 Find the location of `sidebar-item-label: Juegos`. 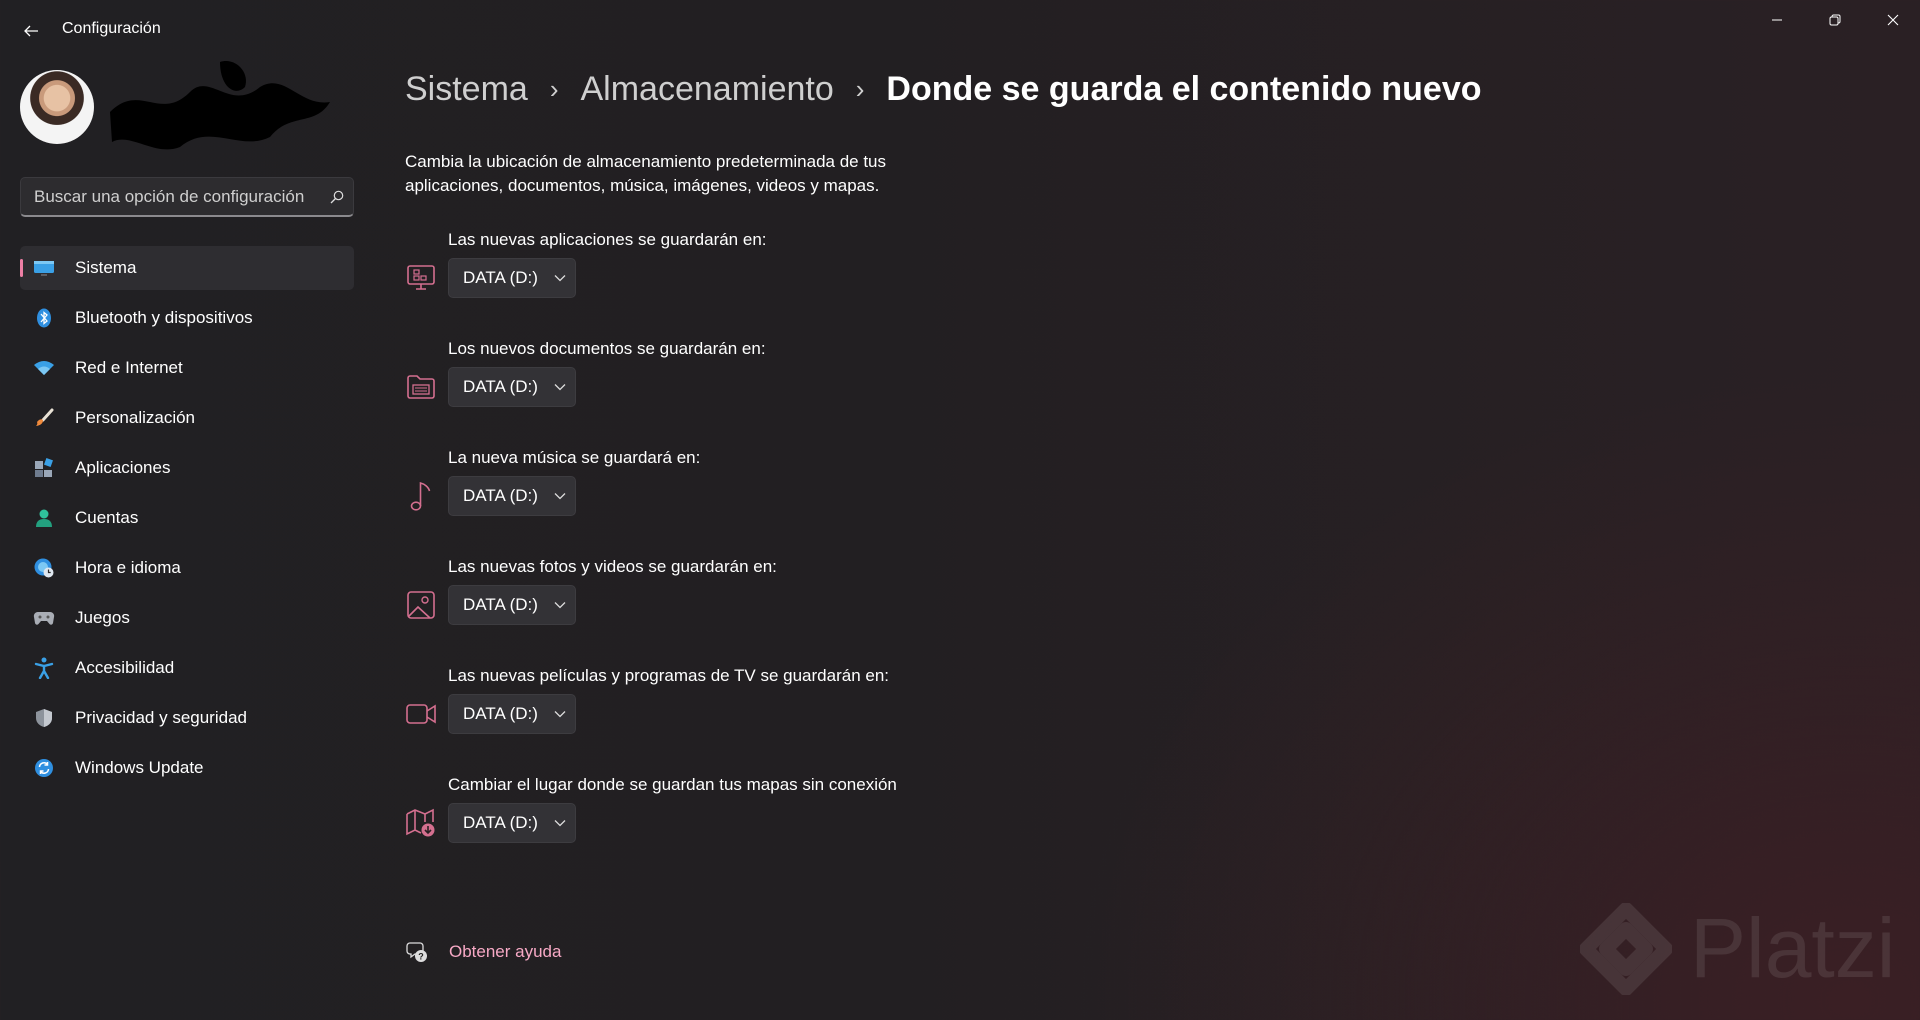

sidebar-item-label: Juegos is located at coordinates (102, 617).